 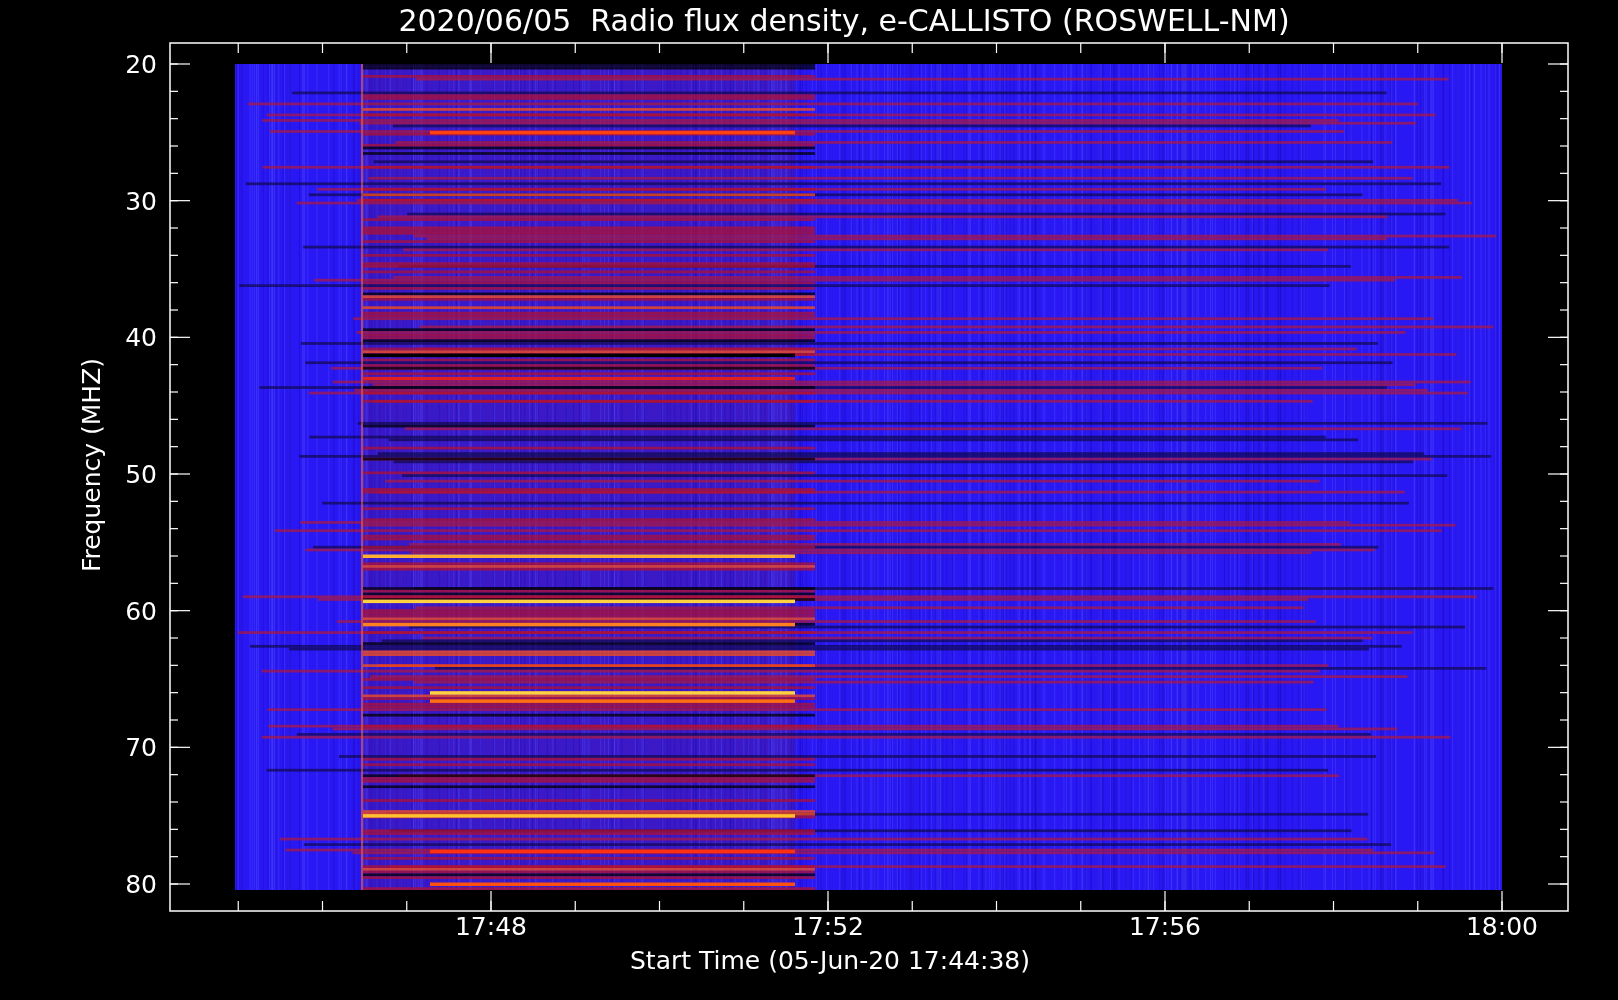 I want to click on tick-label: 18:00, so click(x=1502, y=926).